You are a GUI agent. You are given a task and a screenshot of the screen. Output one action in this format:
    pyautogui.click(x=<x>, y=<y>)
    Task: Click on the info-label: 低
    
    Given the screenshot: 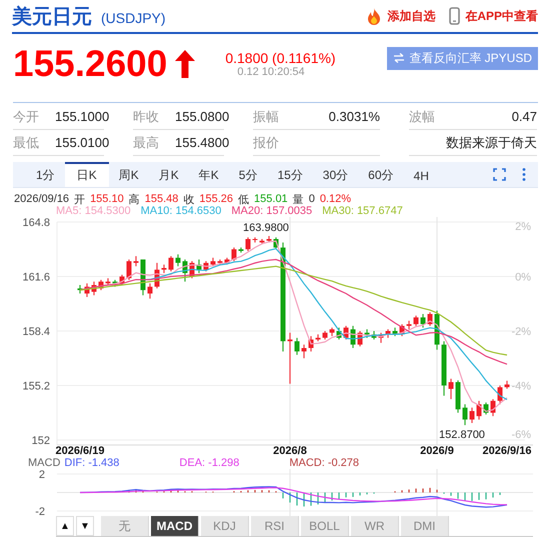 What is the action you would take?
    pyautogui.click(x=244, y=199)
    